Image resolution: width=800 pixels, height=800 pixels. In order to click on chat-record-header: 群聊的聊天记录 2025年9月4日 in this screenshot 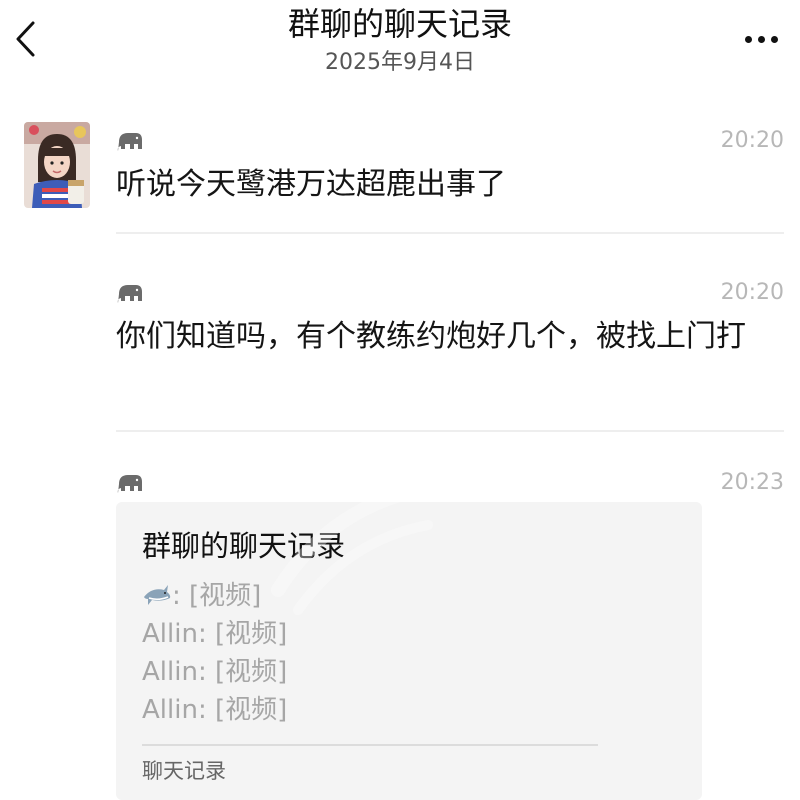, I will do `click(400, 45)`.